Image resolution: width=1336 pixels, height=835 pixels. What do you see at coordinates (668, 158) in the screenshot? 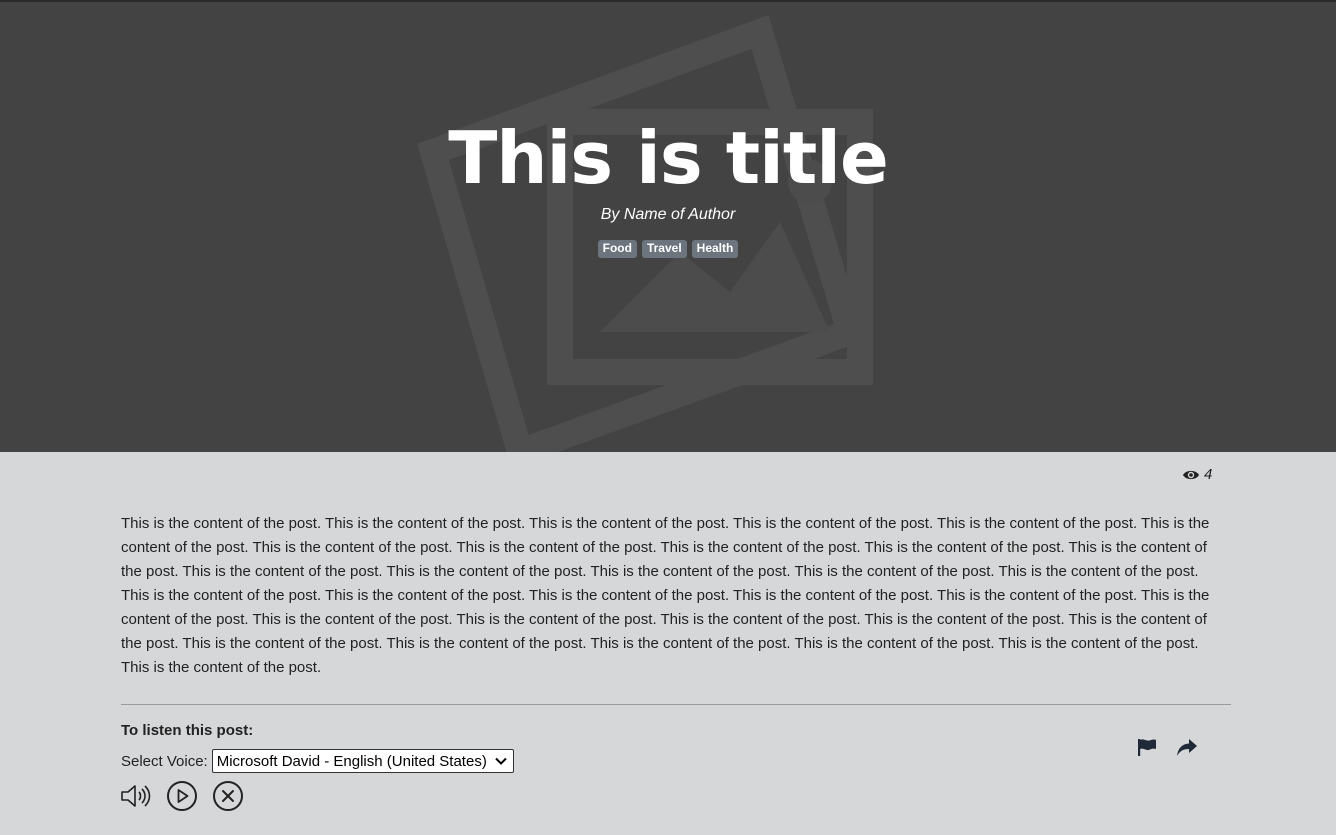
I see `post-title: This is title` at bounding box center [668, 158].